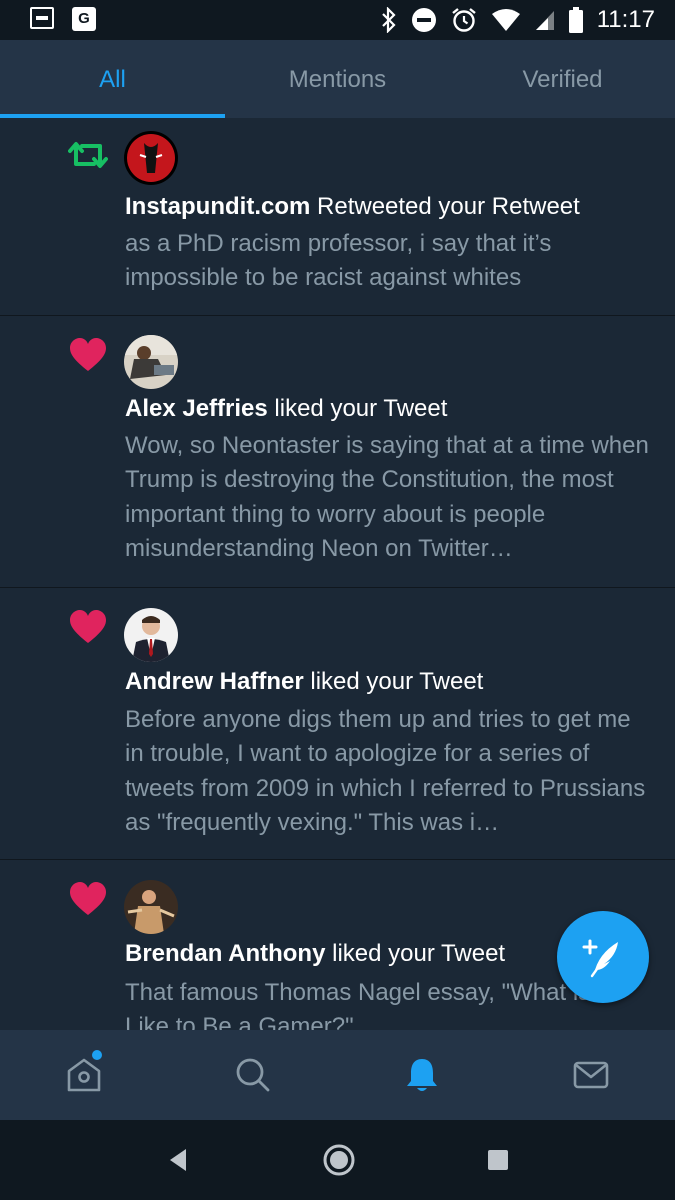  What do you see at coordinates (575, 20) in the screenshot?
I see `battery-icon` at bounding box center [575, 20].